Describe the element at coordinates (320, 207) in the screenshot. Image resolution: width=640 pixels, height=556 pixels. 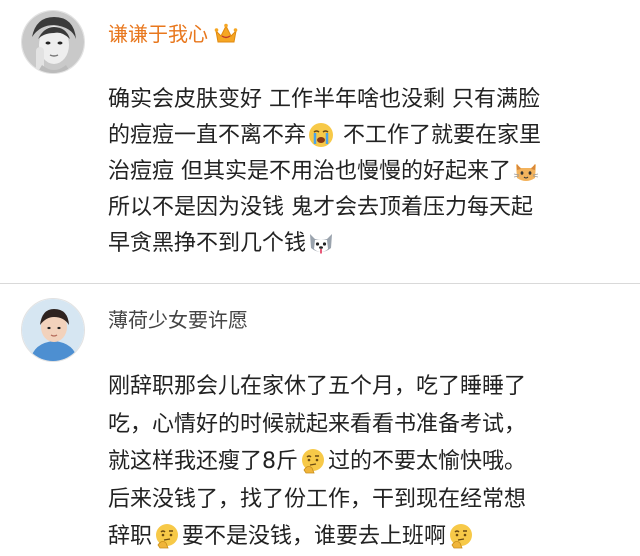
I see `text-segment: 所以不是因为没钱 鬼才会去顶着压力每天起` at that location.